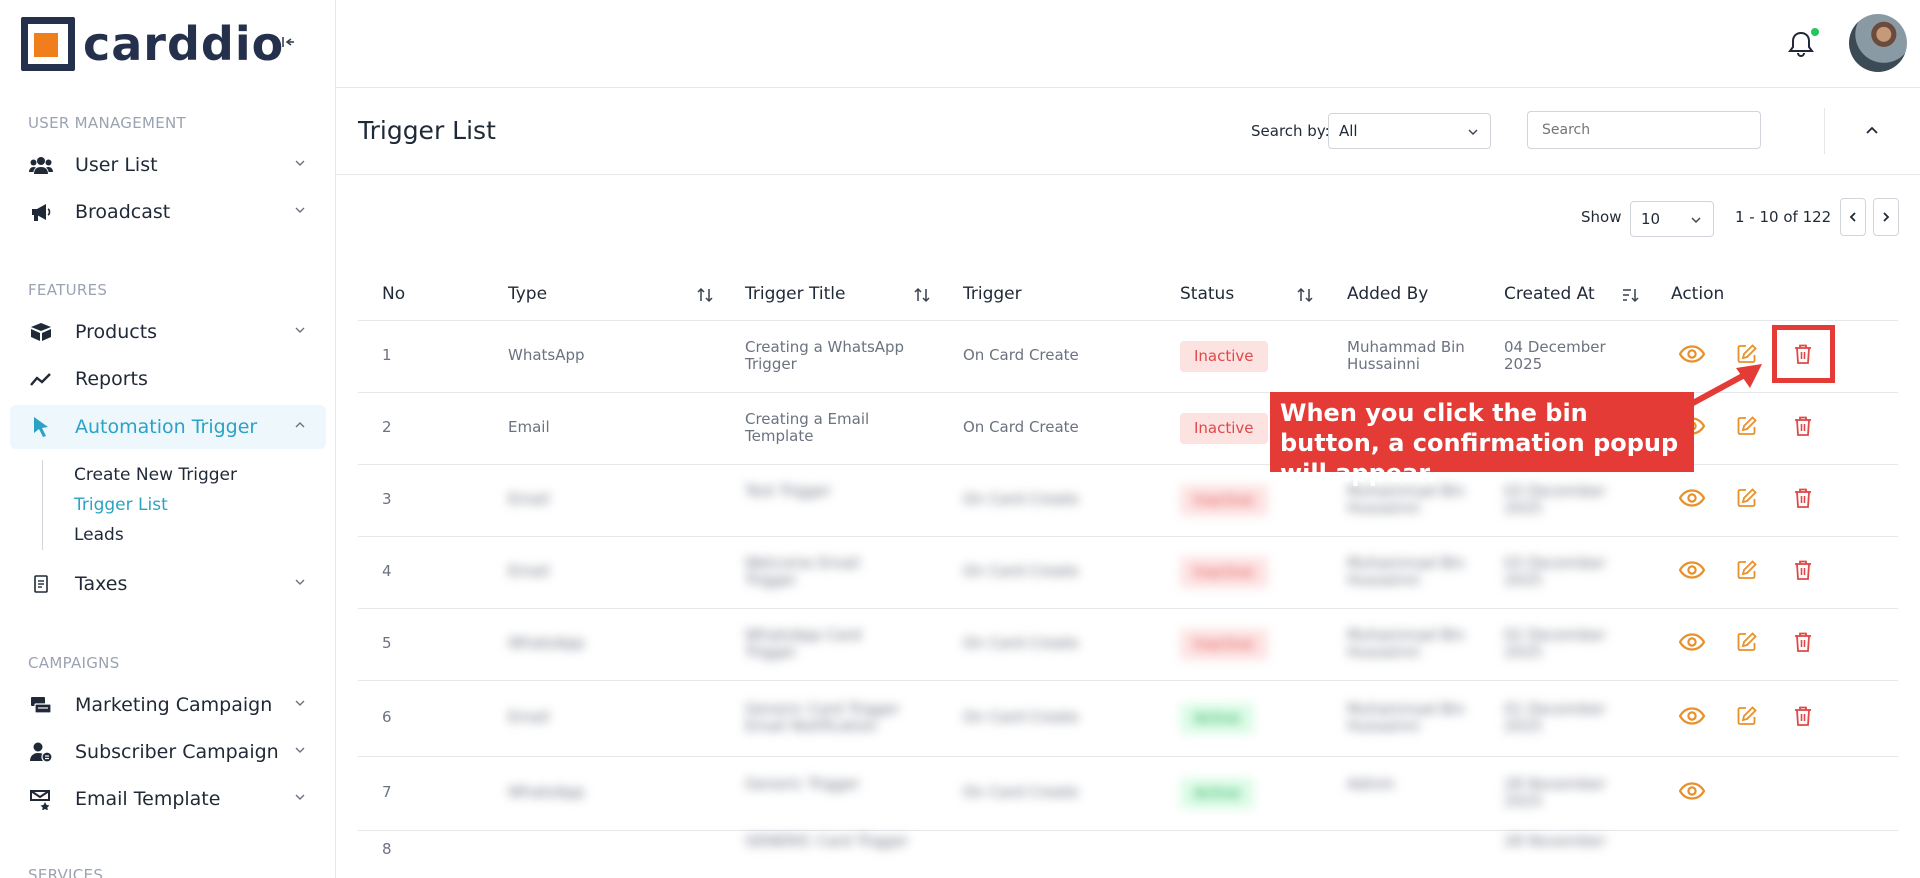 The height and width of the screenshot is (878, 1920). Describe the element at coordinates (68, 290) in the screenshot. I see `section-title-features: FEATURES` at that location.